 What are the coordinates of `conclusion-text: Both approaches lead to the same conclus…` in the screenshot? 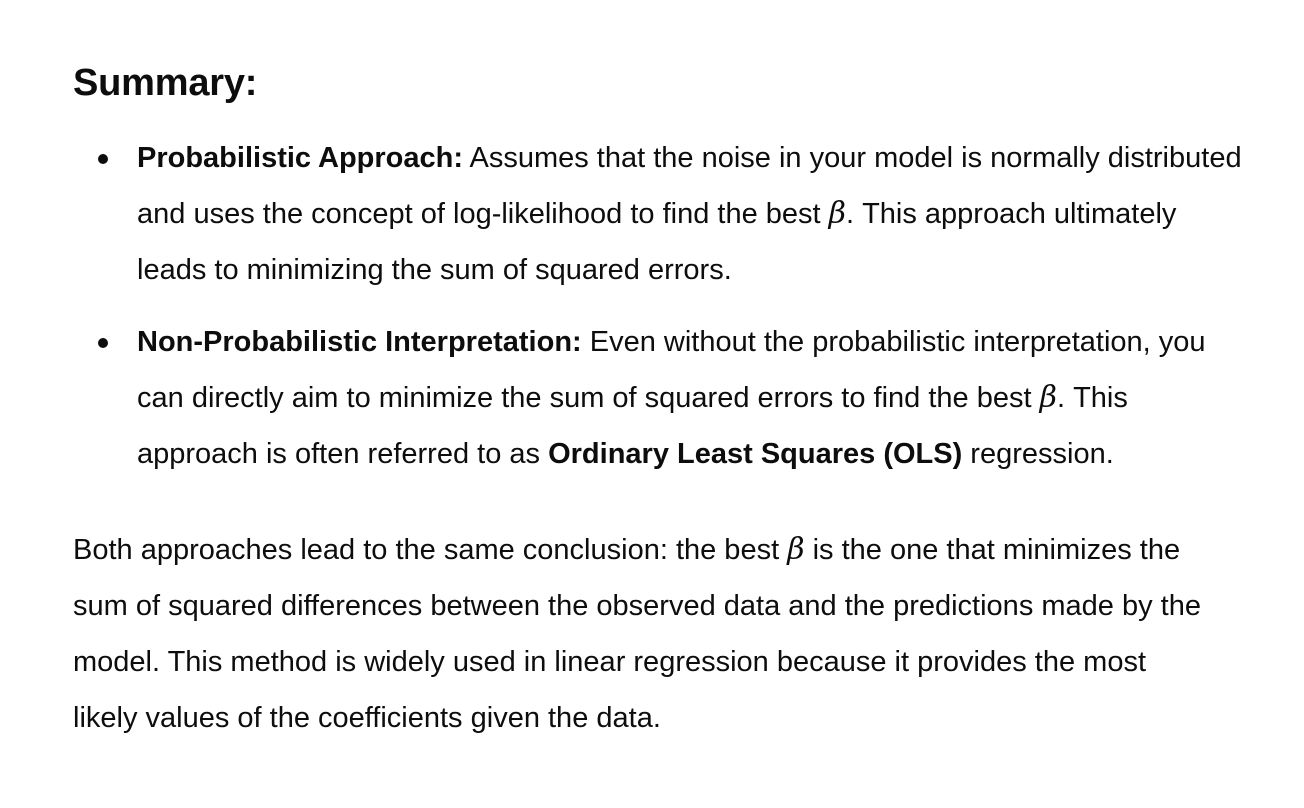 It's located at (430, 550).